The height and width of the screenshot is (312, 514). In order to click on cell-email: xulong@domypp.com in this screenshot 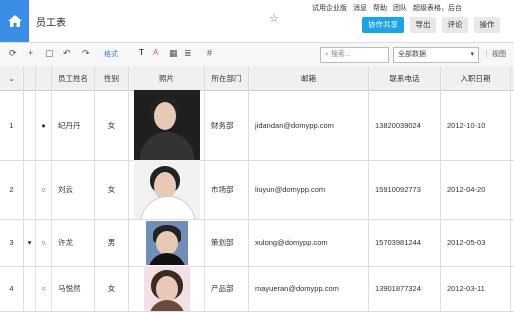, I will do `click(309, 242)`.